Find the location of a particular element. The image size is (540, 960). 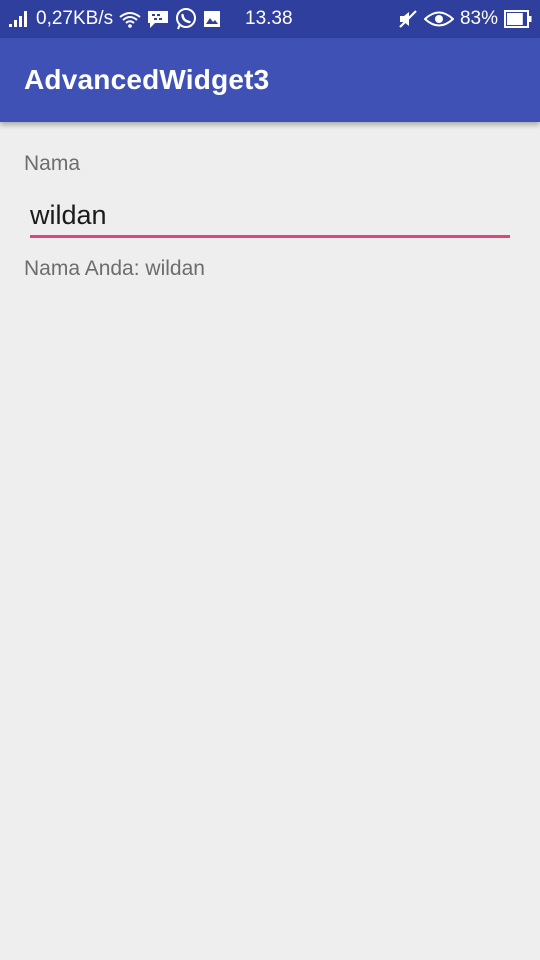

nama-label: Nama is located at coordinates (52, 163).